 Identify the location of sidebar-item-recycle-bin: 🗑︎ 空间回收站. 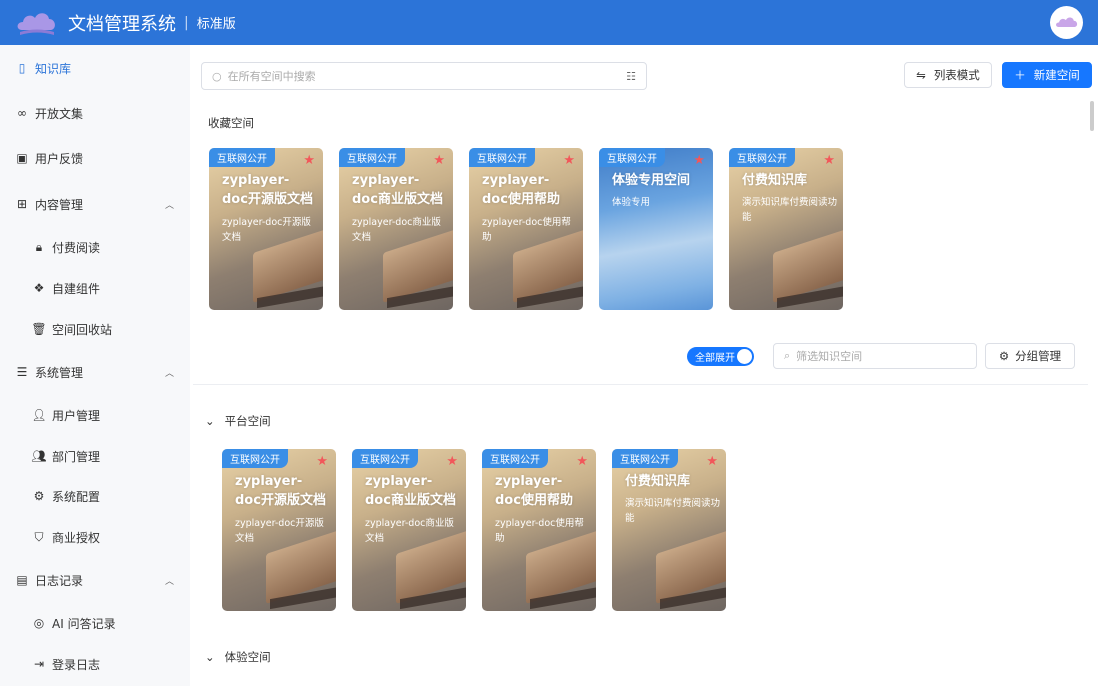
(95, 329).